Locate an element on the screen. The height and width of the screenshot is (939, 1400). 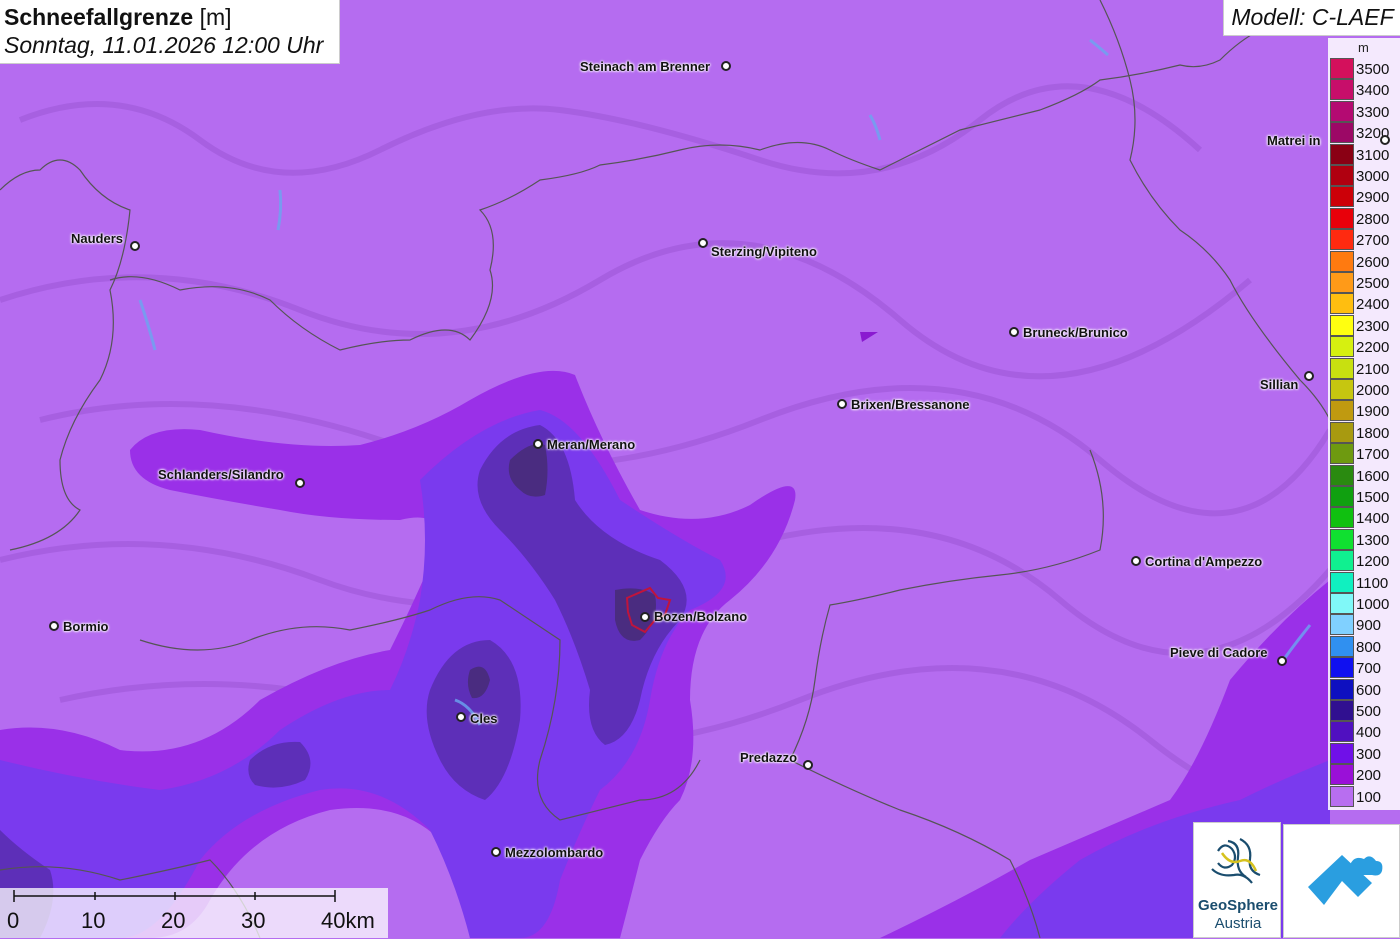
legend-row: 500 is located at coordinates (1363, 710).